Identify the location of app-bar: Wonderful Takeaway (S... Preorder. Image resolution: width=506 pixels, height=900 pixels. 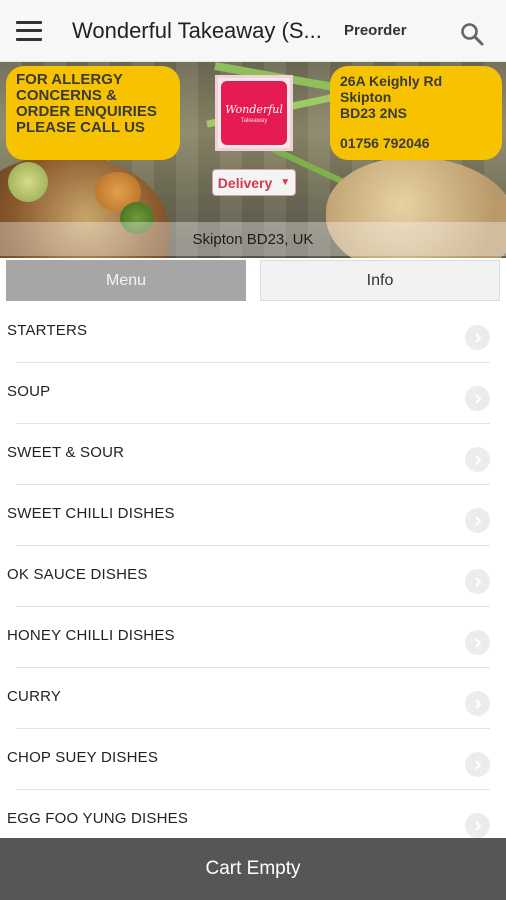
(253, 31).